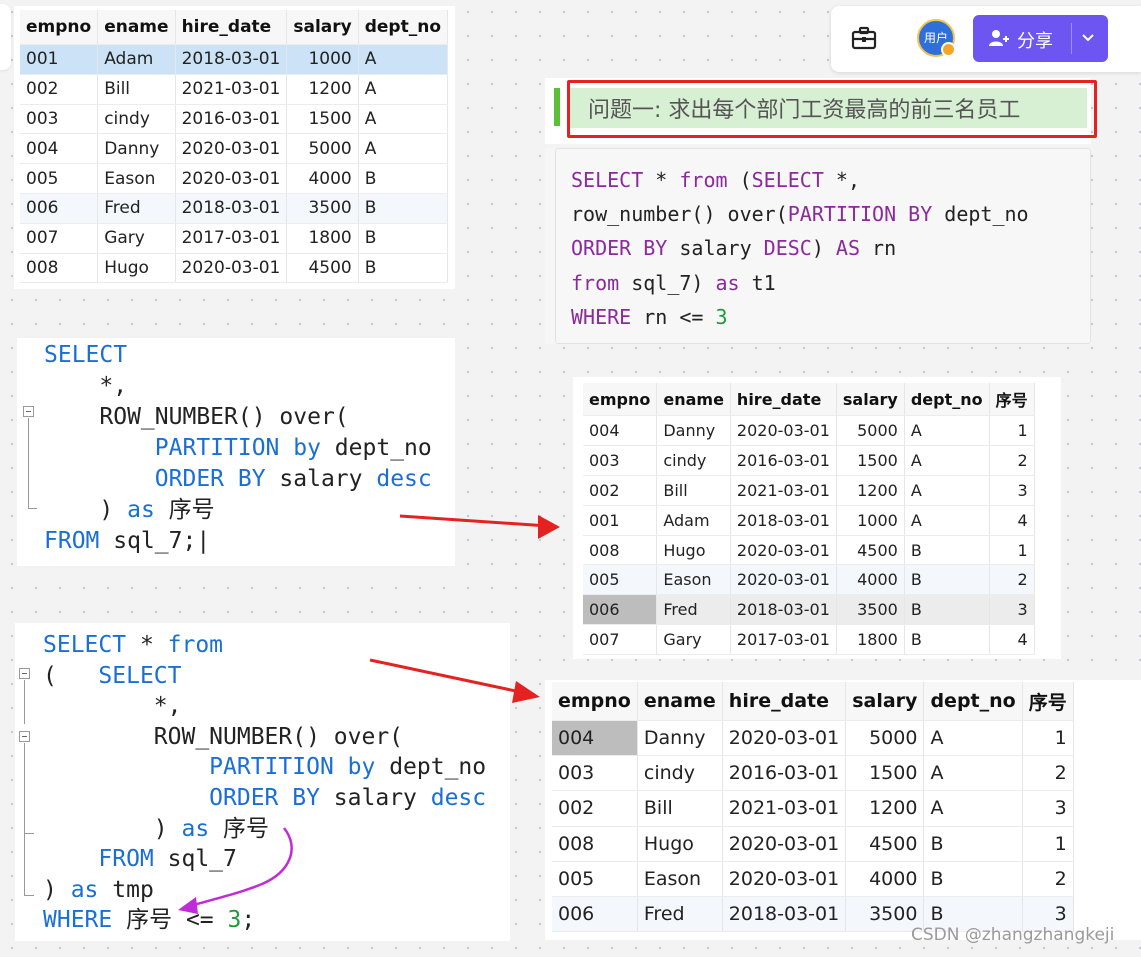 Image resolution: width=1141 pixels, height=957 pixels. What do you see at coordinates (322, 238) in the screenshot?
I see `table-cell: 1800` at bounding box center [322, 238].